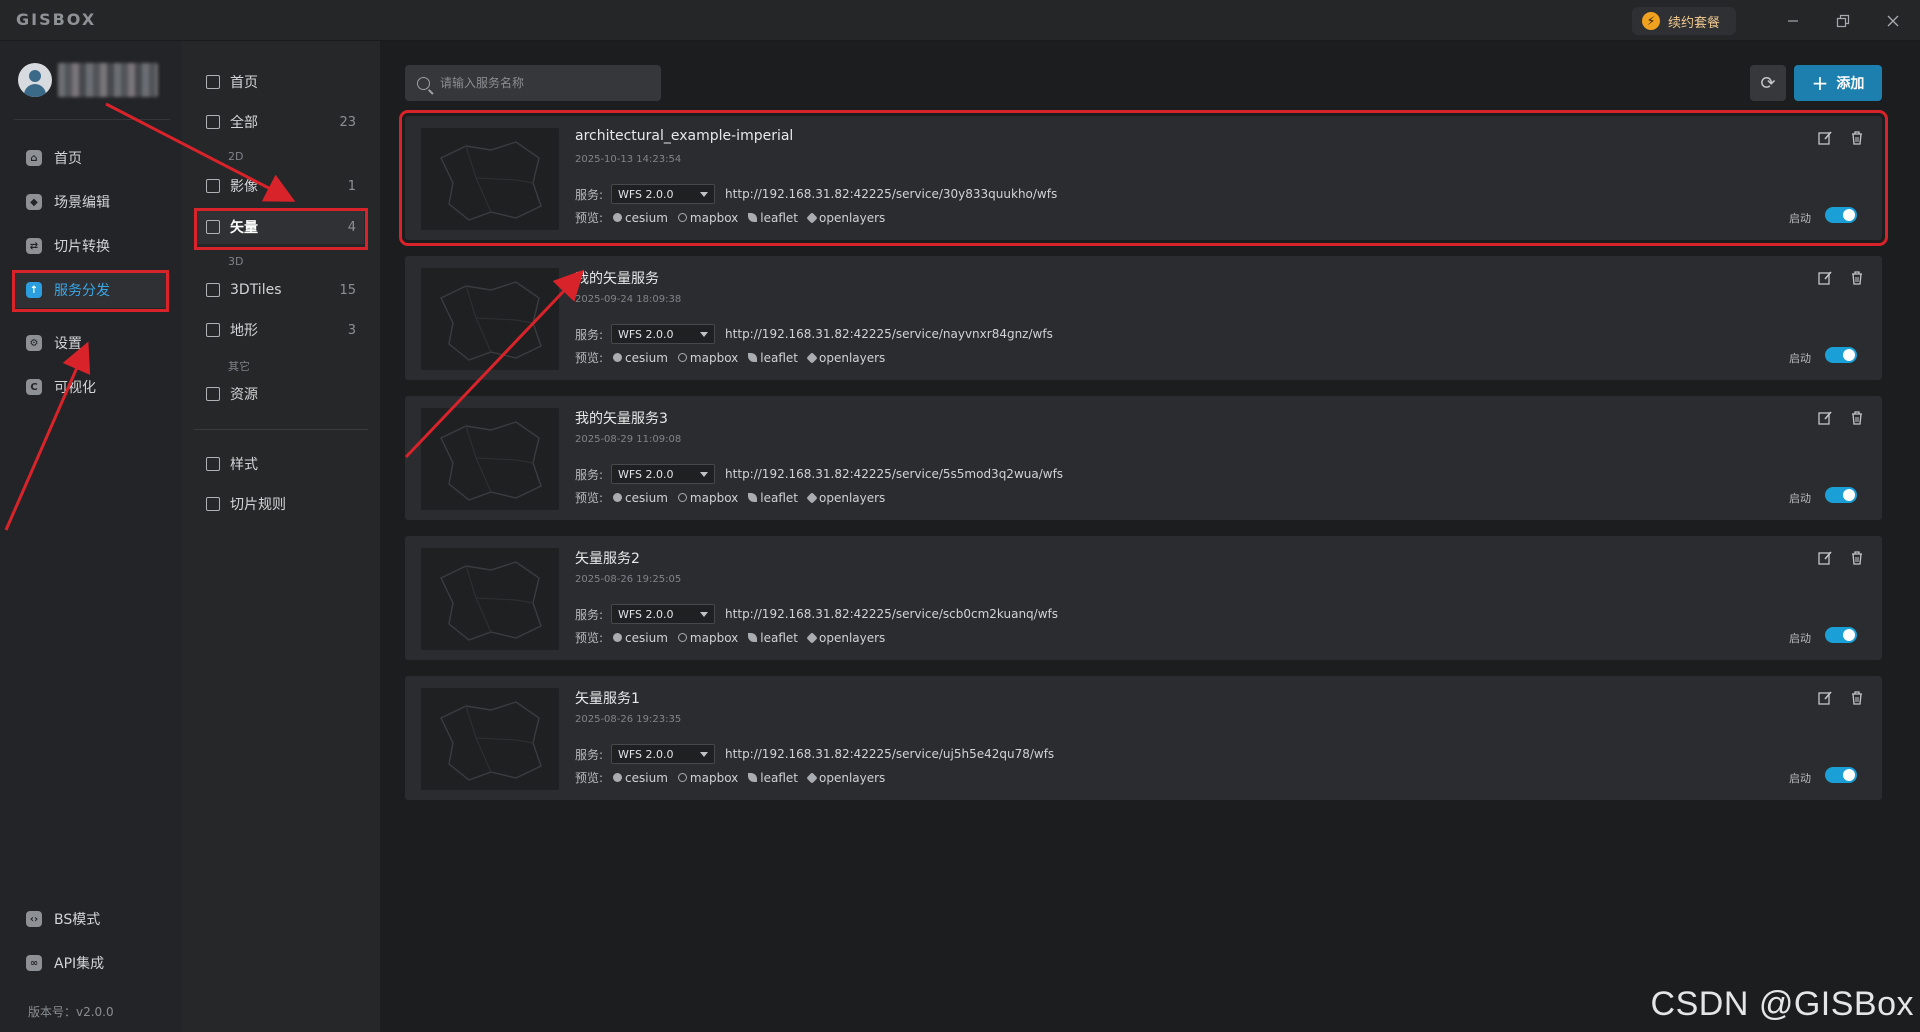 Image resolution: width=1920 pixels, height=1032 pixels. I want to click on watermark: CSDN @GISBox, so click(1782, 1004).